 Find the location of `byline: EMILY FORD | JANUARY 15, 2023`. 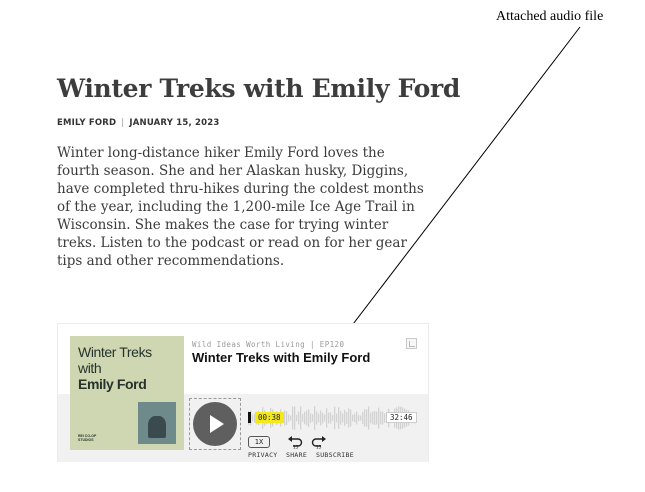

byline: EMILY FORD | JANUARY 15, 2023 is located at coordinates (138, 123).